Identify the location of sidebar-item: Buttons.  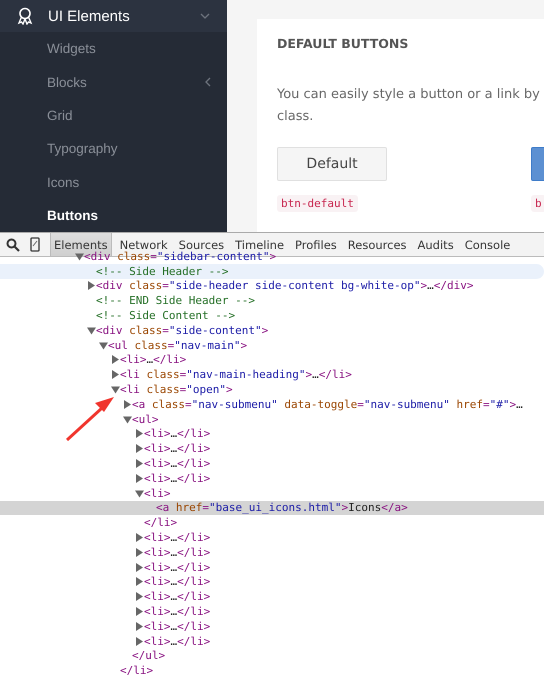
(113, 215).